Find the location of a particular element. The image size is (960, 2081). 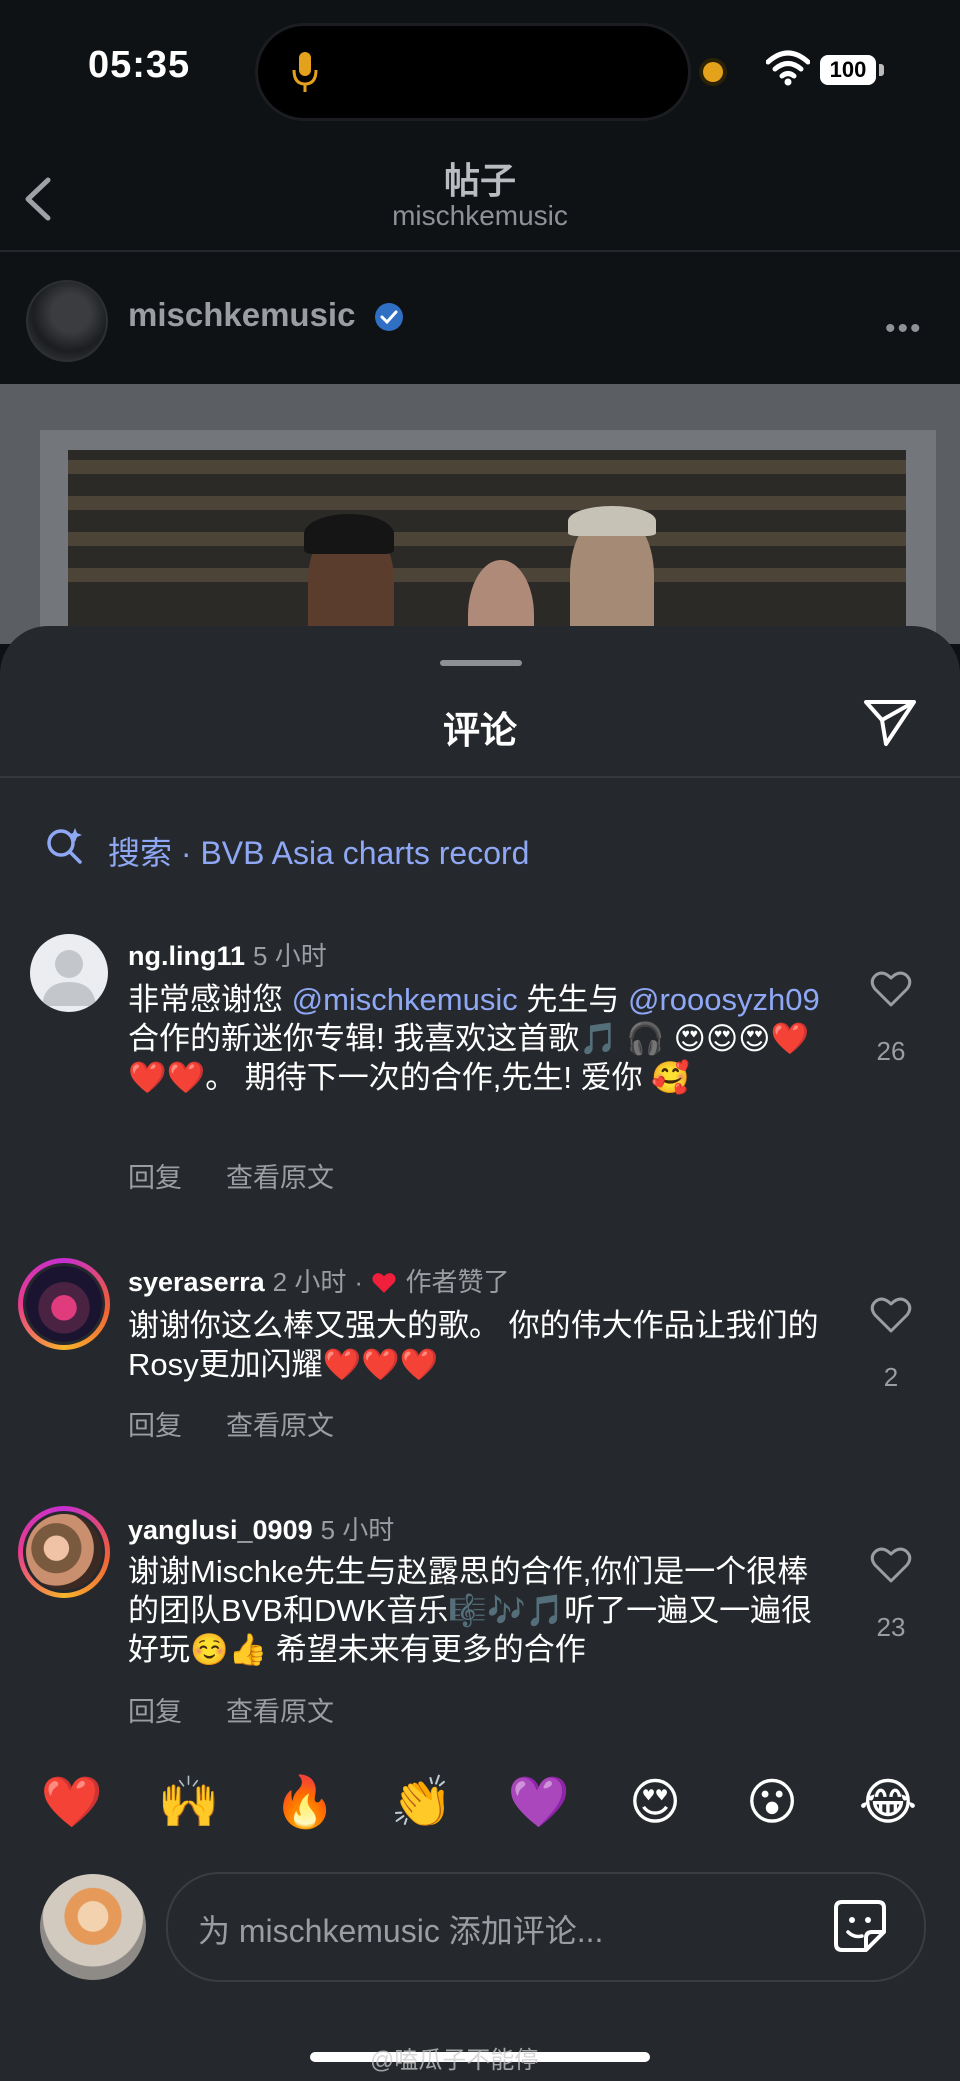

emoji-raised-hands: 🙌 is located at coordinates (189, 1802).